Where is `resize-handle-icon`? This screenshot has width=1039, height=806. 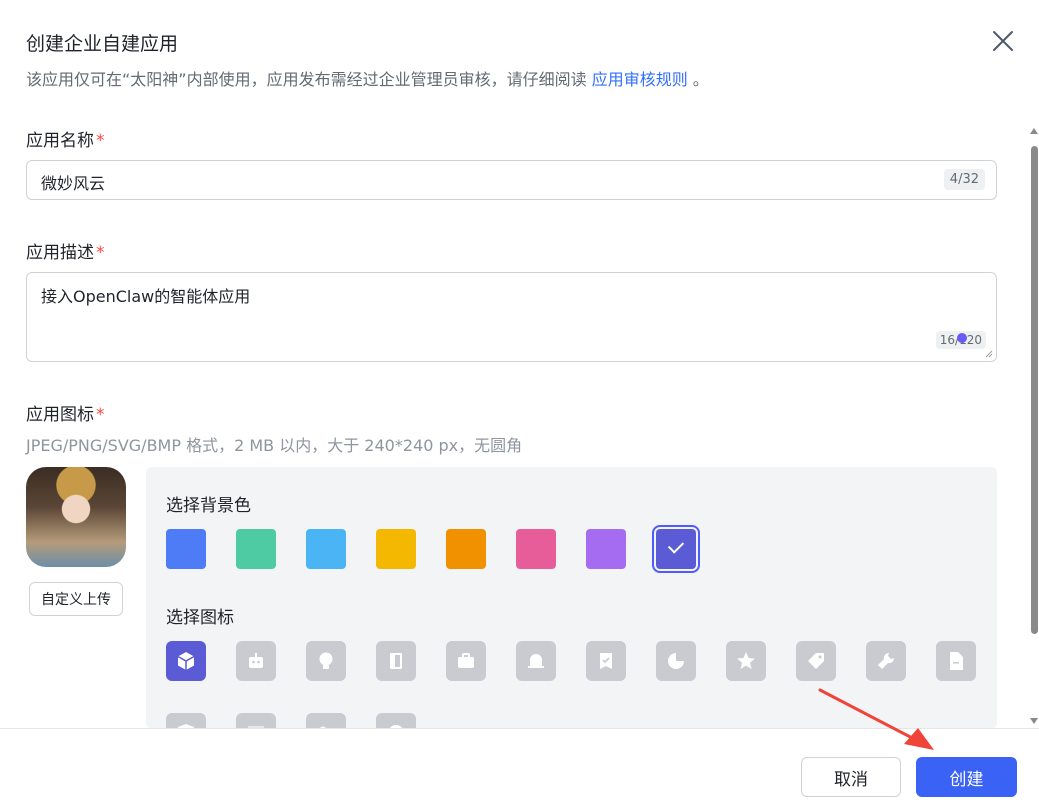 resize-handle-icon is located at coordinates (988, 353).